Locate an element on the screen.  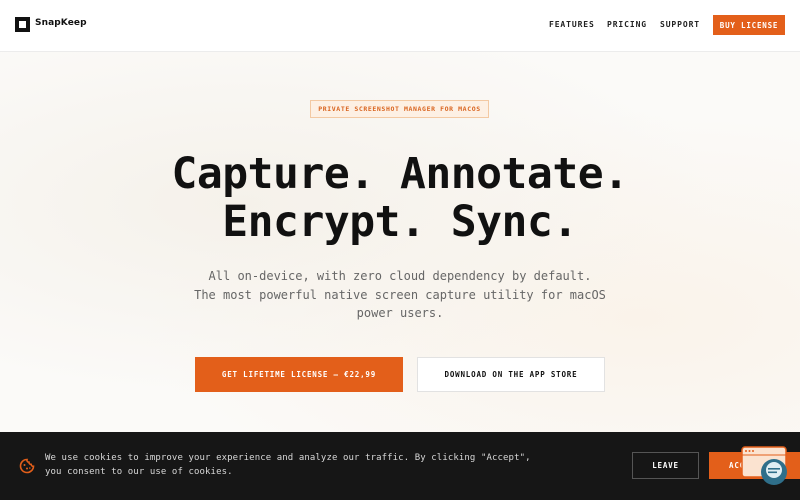
cookie-message-line-2: you consent to our use of cookies. is located at coordinates (139, 472).